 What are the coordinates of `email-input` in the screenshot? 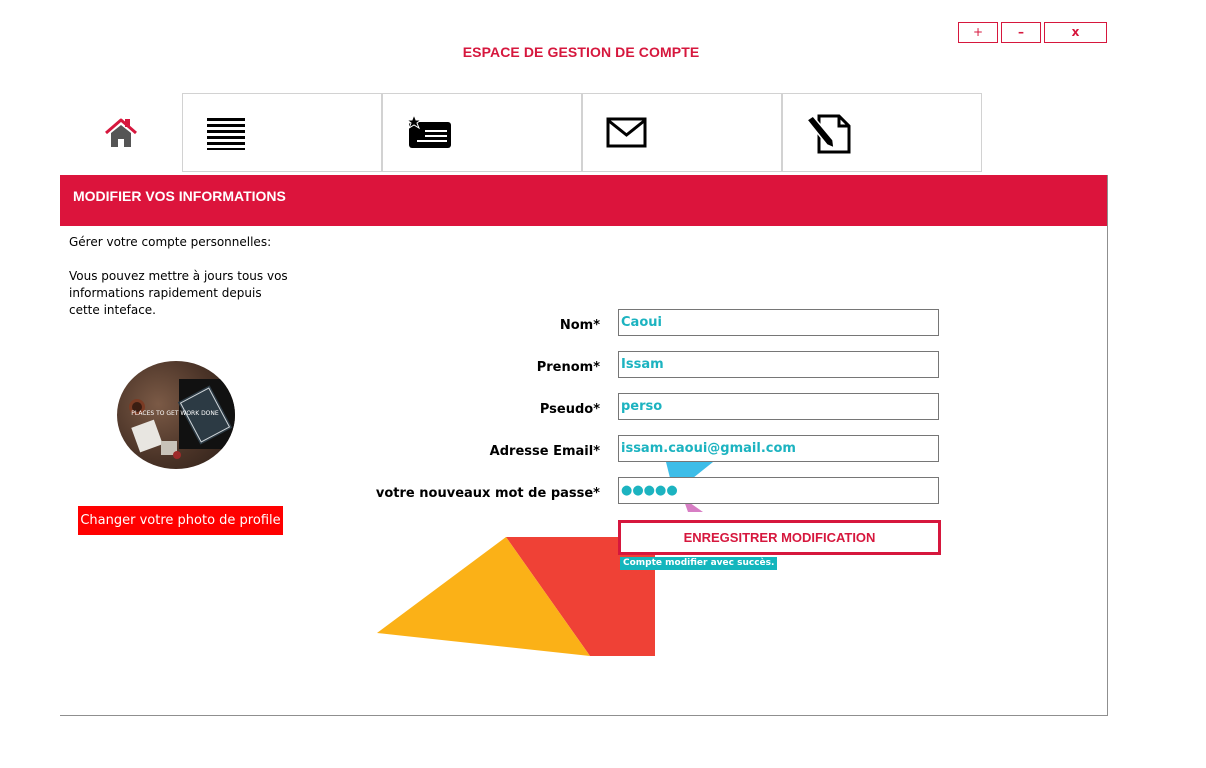 It's located at (778, 448).